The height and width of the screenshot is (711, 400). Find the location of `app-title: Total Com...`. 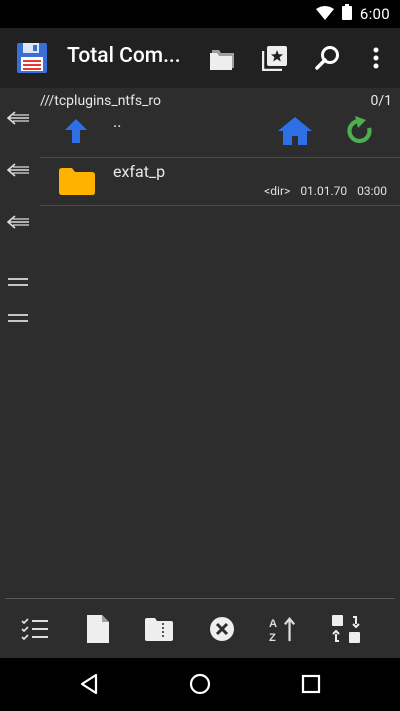

app-title: Total Com... is located at coordinates (124, 56).